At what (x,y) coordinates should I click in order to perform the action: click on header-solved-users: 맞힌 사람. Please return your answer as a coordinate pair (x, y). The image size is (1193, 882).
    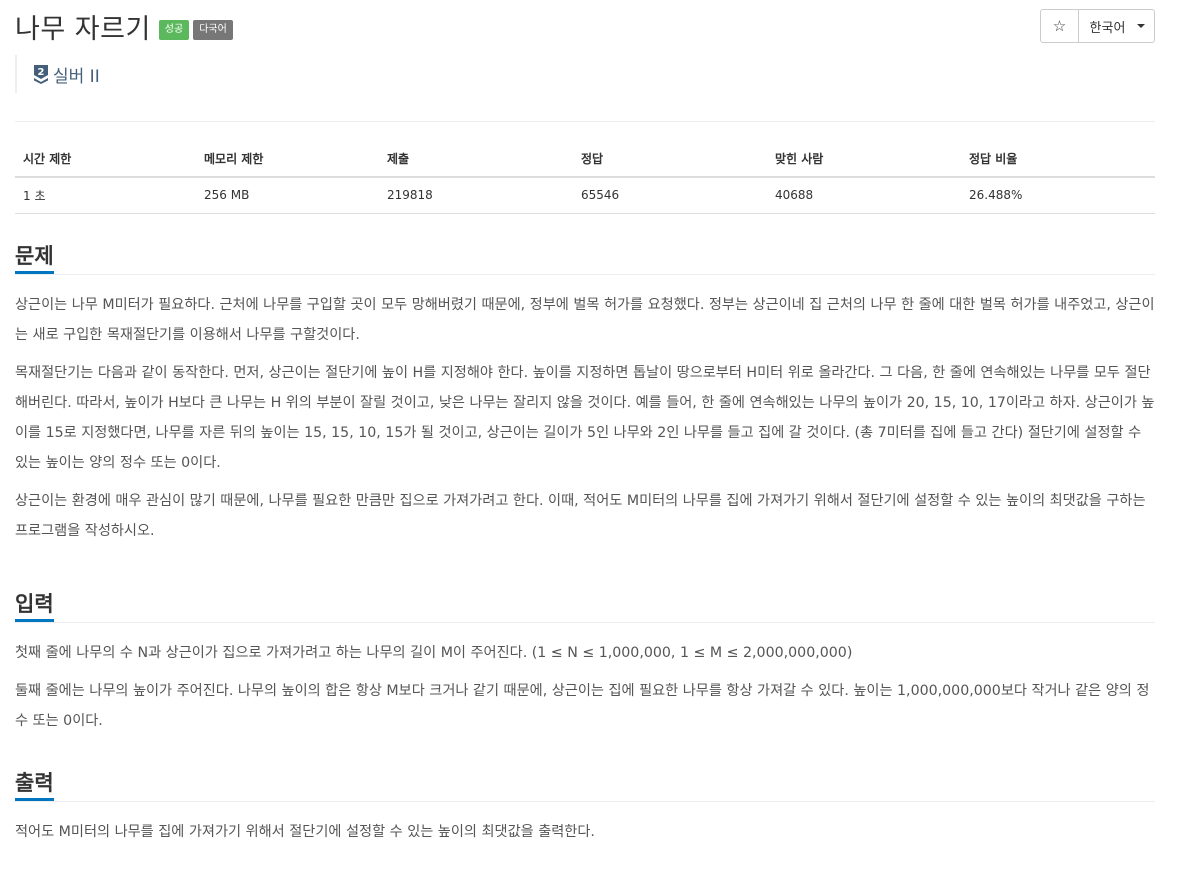
    Looking at the image, I should click on (864, 159).